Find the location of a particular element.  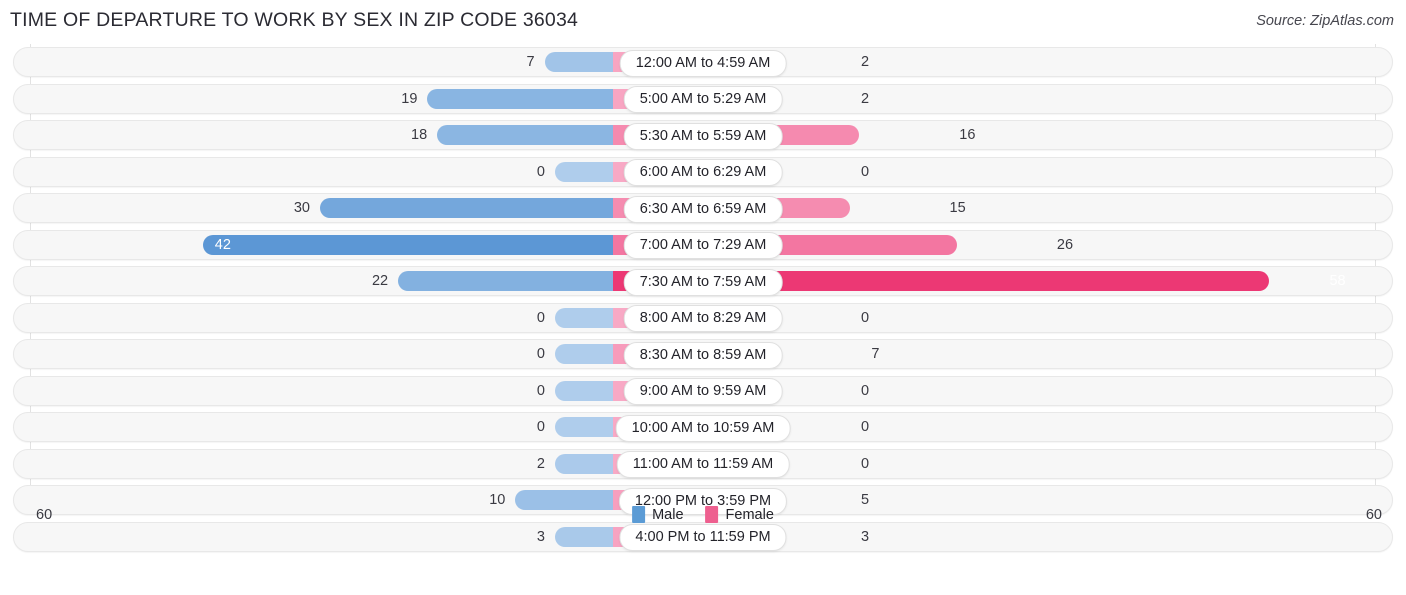

value-label-female: 15 is located at coordinates (957, 208).